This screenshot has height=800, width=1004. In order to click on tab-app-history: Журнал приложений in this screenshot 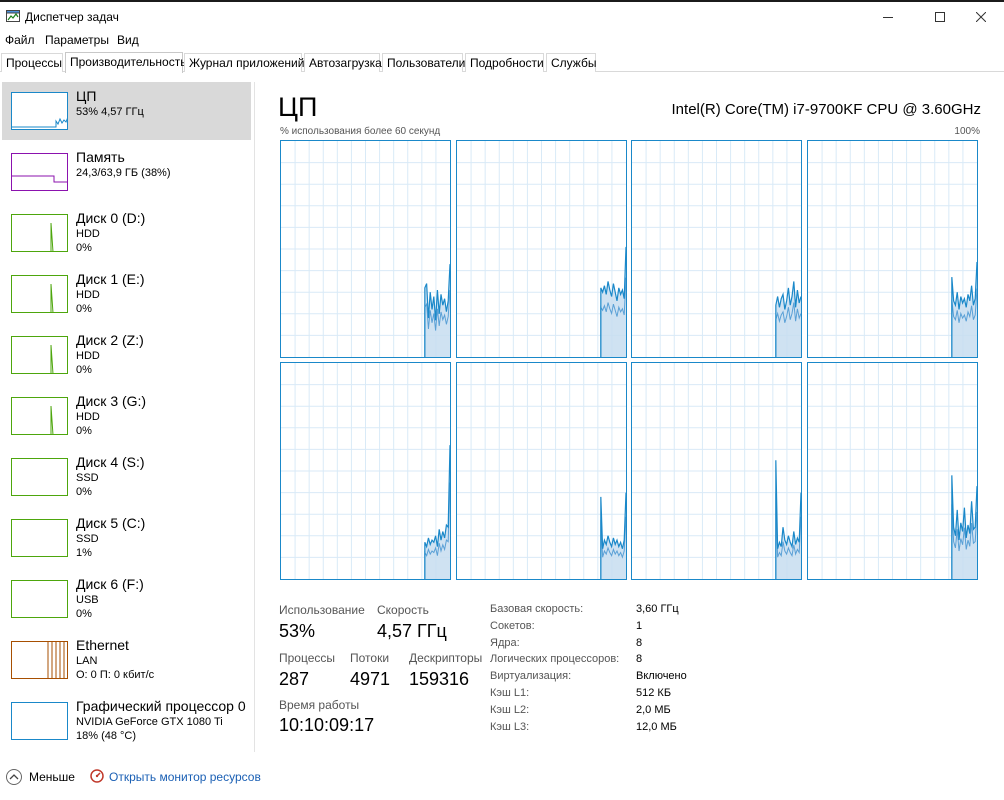, I will do `click(244, 62)`.